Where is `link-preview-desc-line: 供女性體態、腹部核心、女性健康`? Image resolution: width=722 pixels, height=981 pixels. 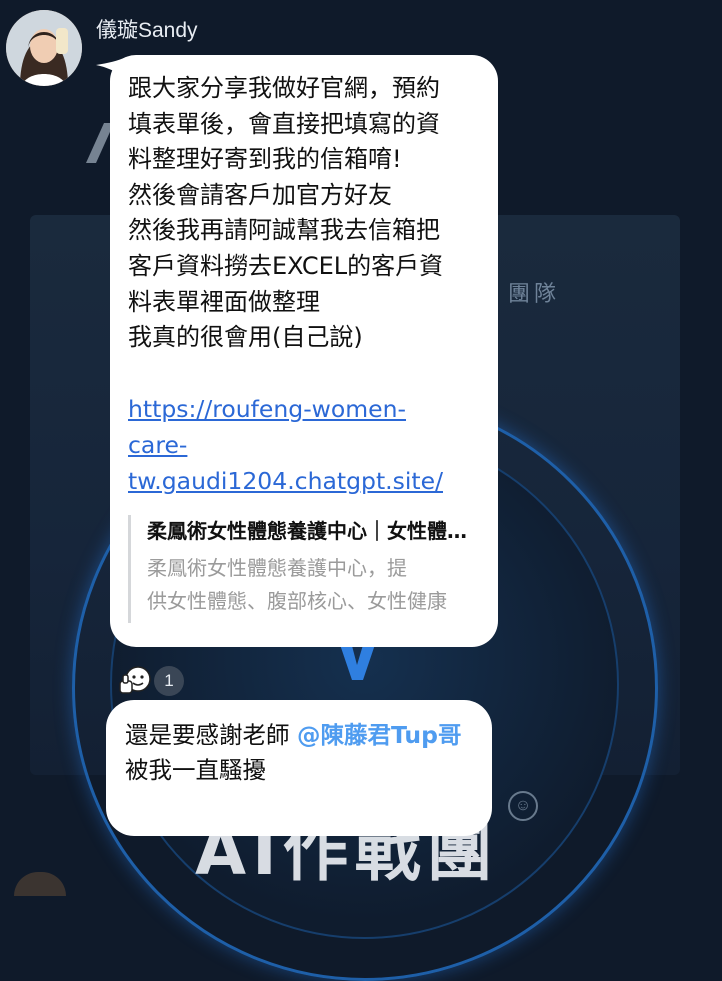
link-preview-desc-line: 供女性體態、腹部核心、女性健康 is located at coordinates (297, 601).